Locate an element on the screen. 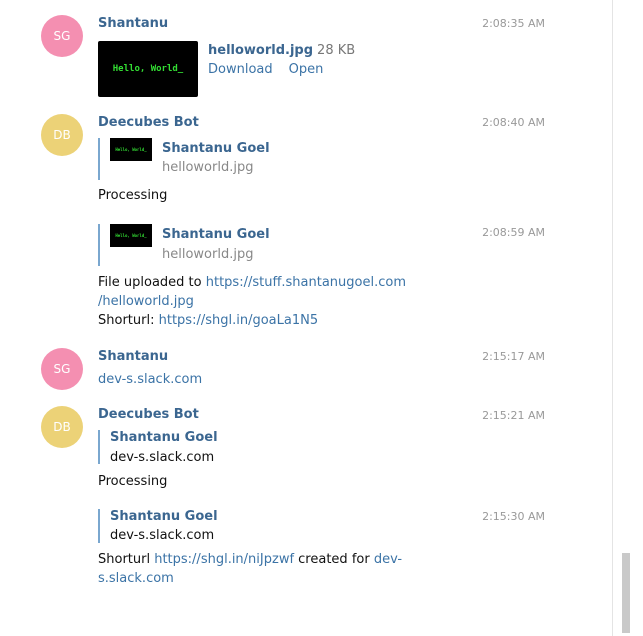  shorturl-link: https://shgl.in/niJpzwf is located at coordinates (224, 559).